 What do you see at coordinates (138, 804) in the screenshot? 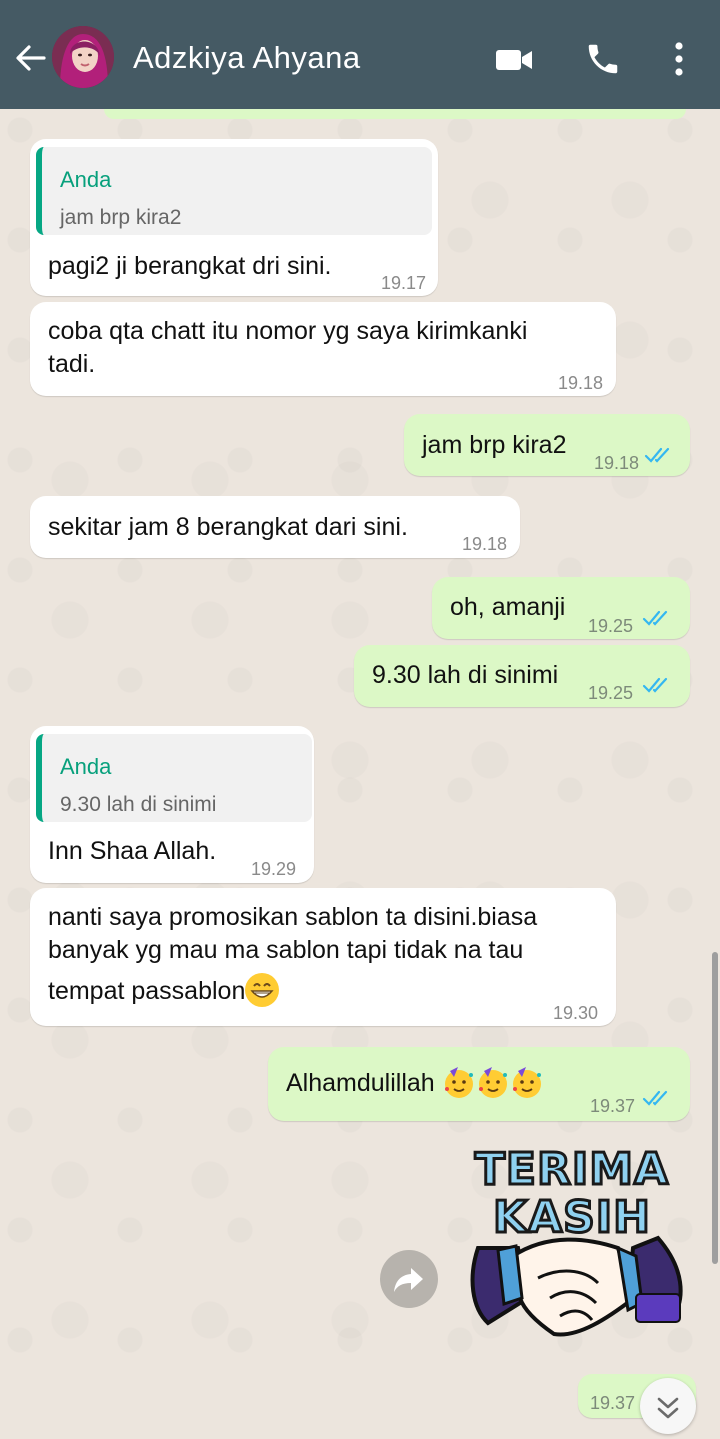
I see `quote-text: 9.30 lah di sinimi` at bounding box center [138, 804].